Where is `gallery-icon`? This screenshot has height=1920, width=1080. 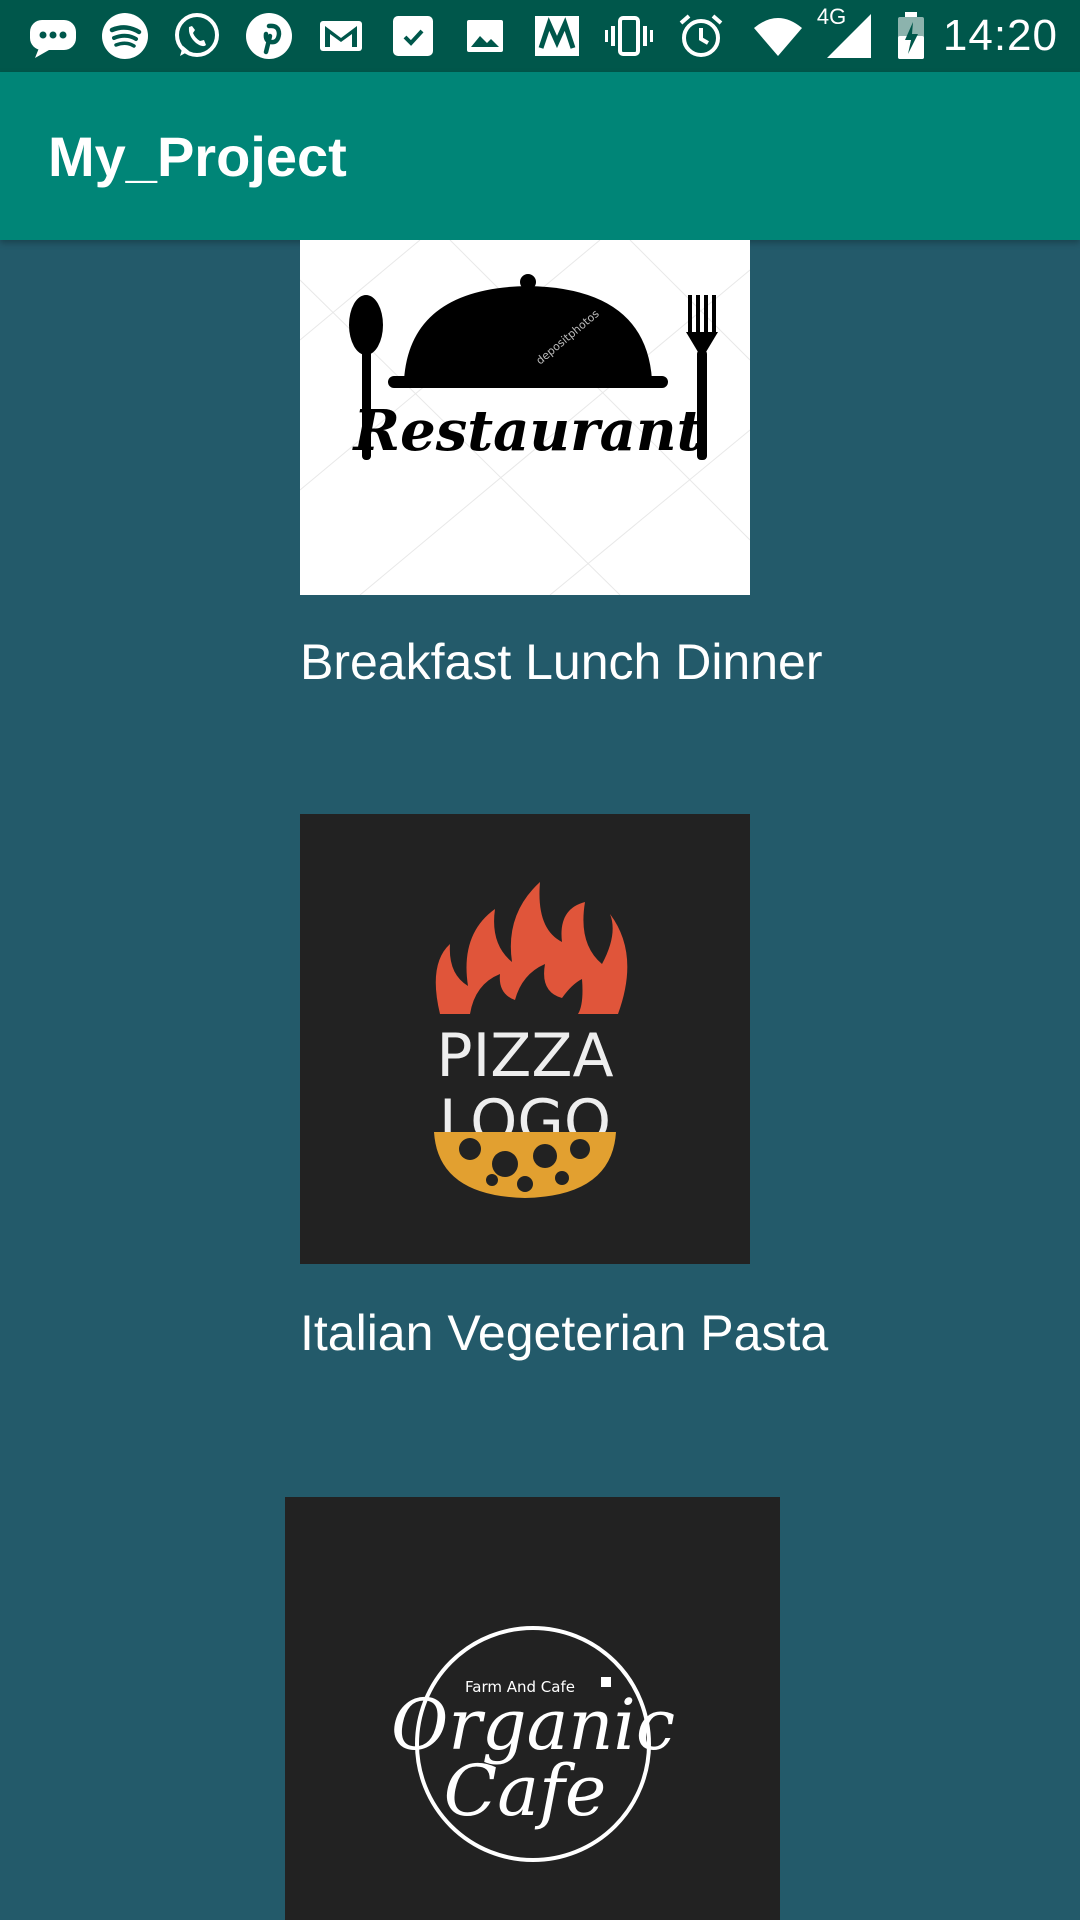
gallery-icon is located at coordinates (485, 36).